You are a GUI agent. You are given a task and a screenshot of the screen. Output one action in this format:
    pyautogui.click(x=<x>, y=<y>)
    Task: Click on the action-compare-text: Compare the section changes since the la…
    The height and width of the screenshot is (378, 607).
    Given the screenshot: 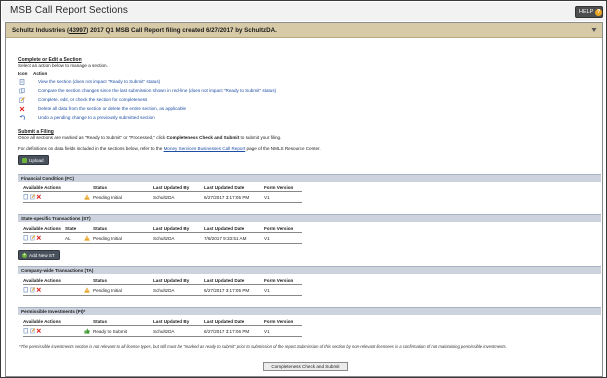 What is the action you would take?
    pyautogui.click(x=157, y=90)
    